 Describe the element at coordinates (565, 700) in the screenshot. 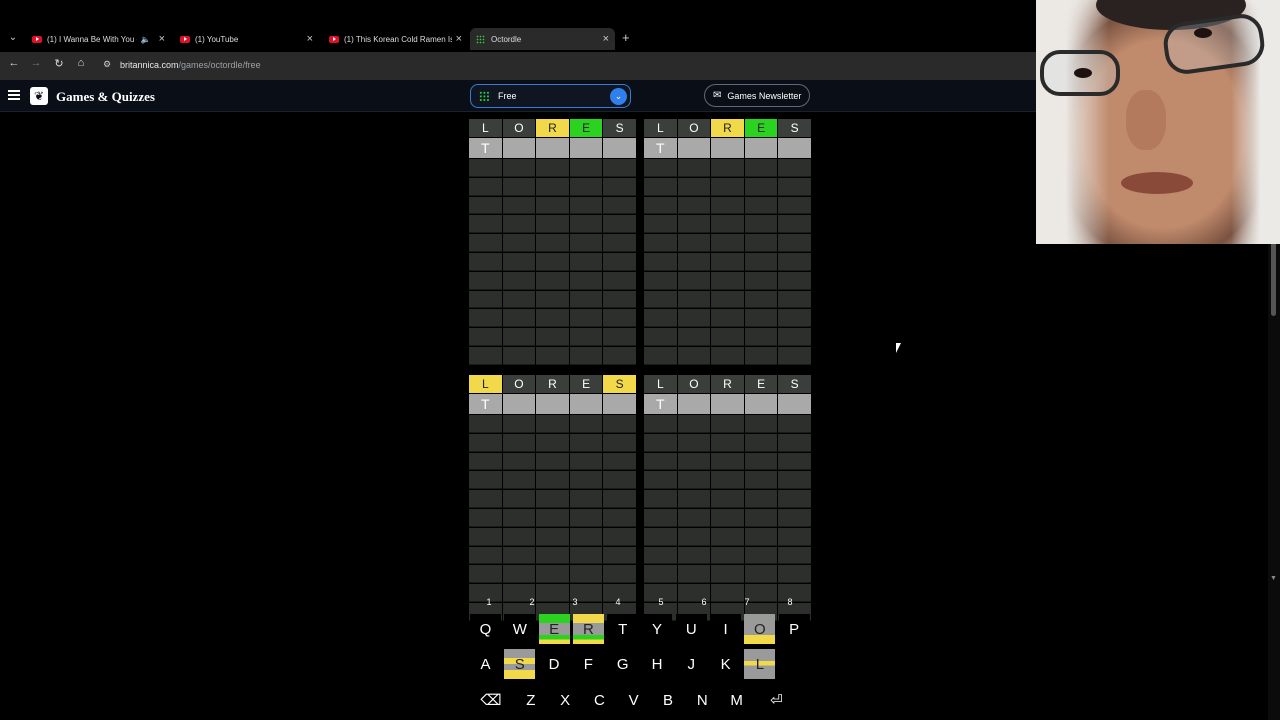

I see `key-x: X` at that location.